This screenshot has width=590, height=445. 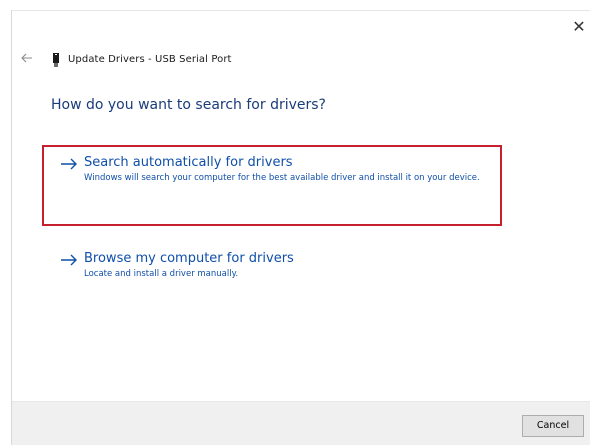 I want to click on close-icon: ✕, so click(x=579, y=27).